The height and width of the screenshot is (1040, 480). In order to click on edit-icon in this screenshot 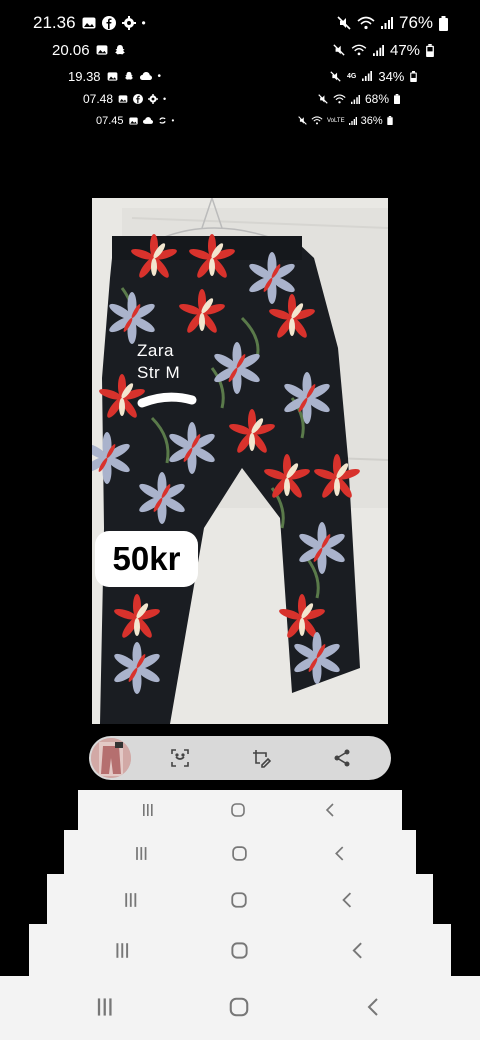, I will do `click(261, 758)`.